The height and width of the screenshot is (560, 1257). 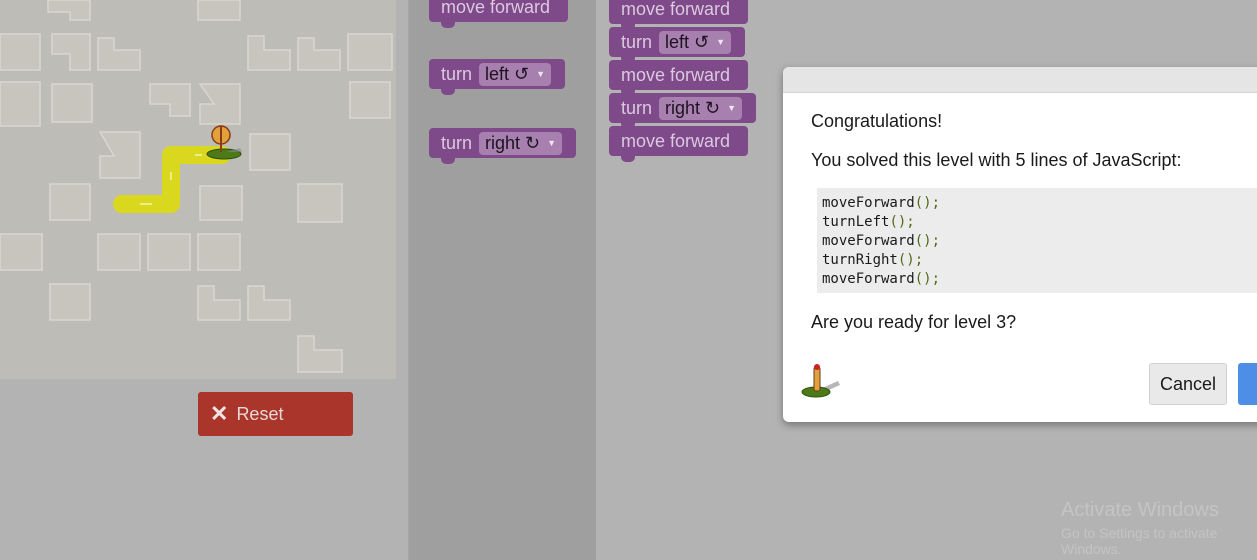 What do you see at coordinates (219, 413) in the screenshot?
I see `close-icon: ✕` at bounding box center [219, 413].